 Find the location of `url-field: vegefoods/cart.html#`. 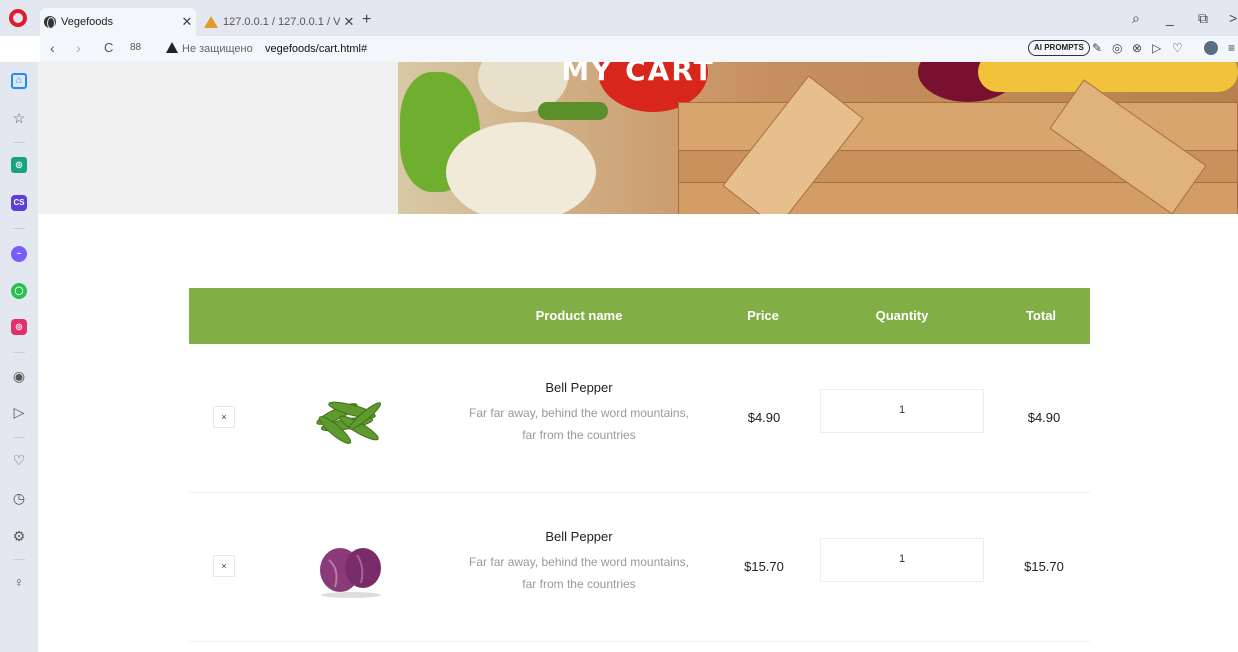

url-field: vegefoods/cart.html# is located at coordinates (316, 49).